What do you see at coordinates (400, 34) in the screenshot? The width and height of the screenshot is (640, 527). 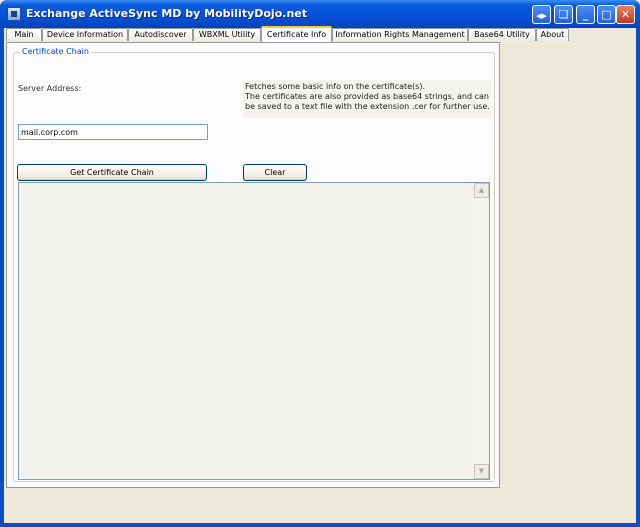 I see `tab-information-rights-management: Information Rights Management` at bounding box center [400, 34].